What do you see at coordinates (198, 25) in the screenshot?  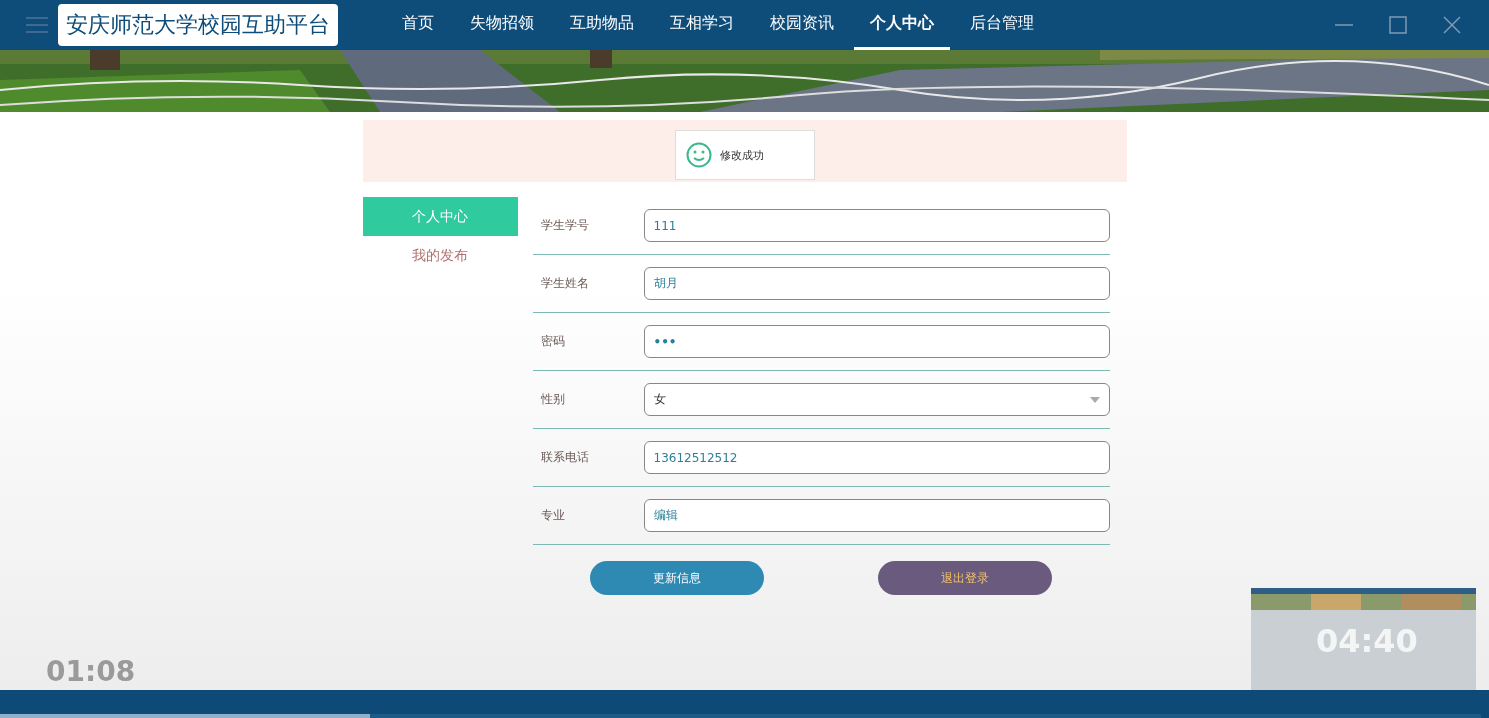 I see `site-logo: 安庆师范大学校园互助平台` at bounding box center [198, 25].